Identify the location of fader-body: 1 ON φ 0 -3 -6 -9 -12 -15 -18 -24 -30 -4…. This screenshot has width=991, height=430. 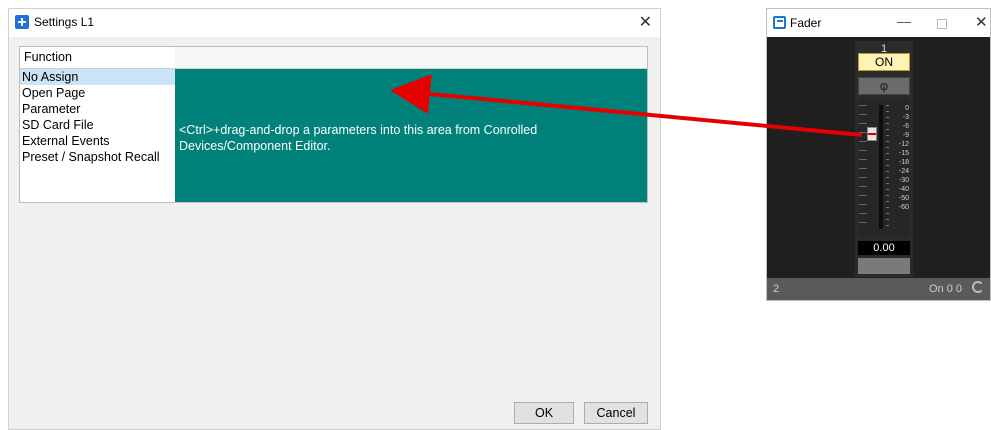
(878, 168).